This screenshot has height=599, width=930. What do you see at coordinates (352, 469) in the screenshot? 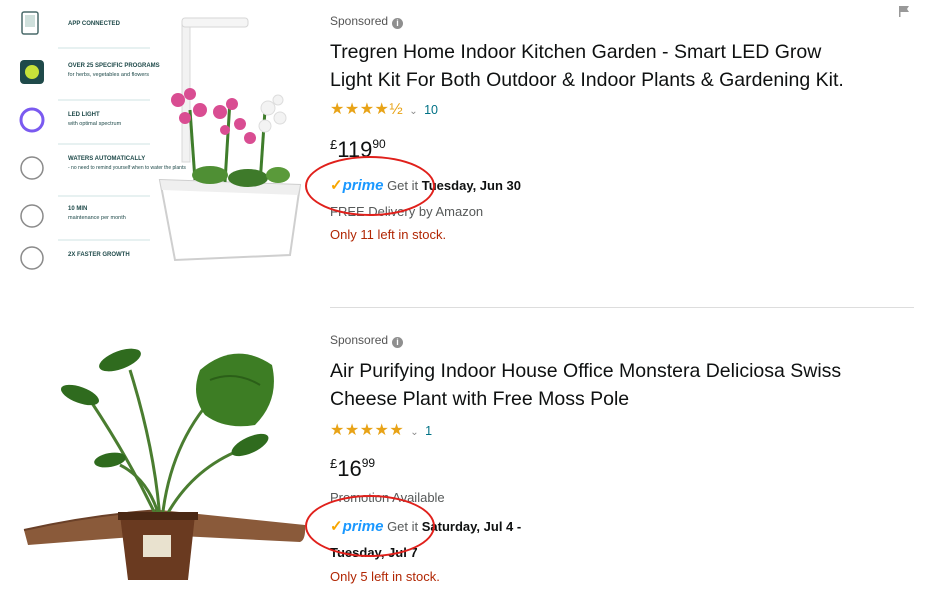
I see `price: £1699` at bounding box center [352, 469].